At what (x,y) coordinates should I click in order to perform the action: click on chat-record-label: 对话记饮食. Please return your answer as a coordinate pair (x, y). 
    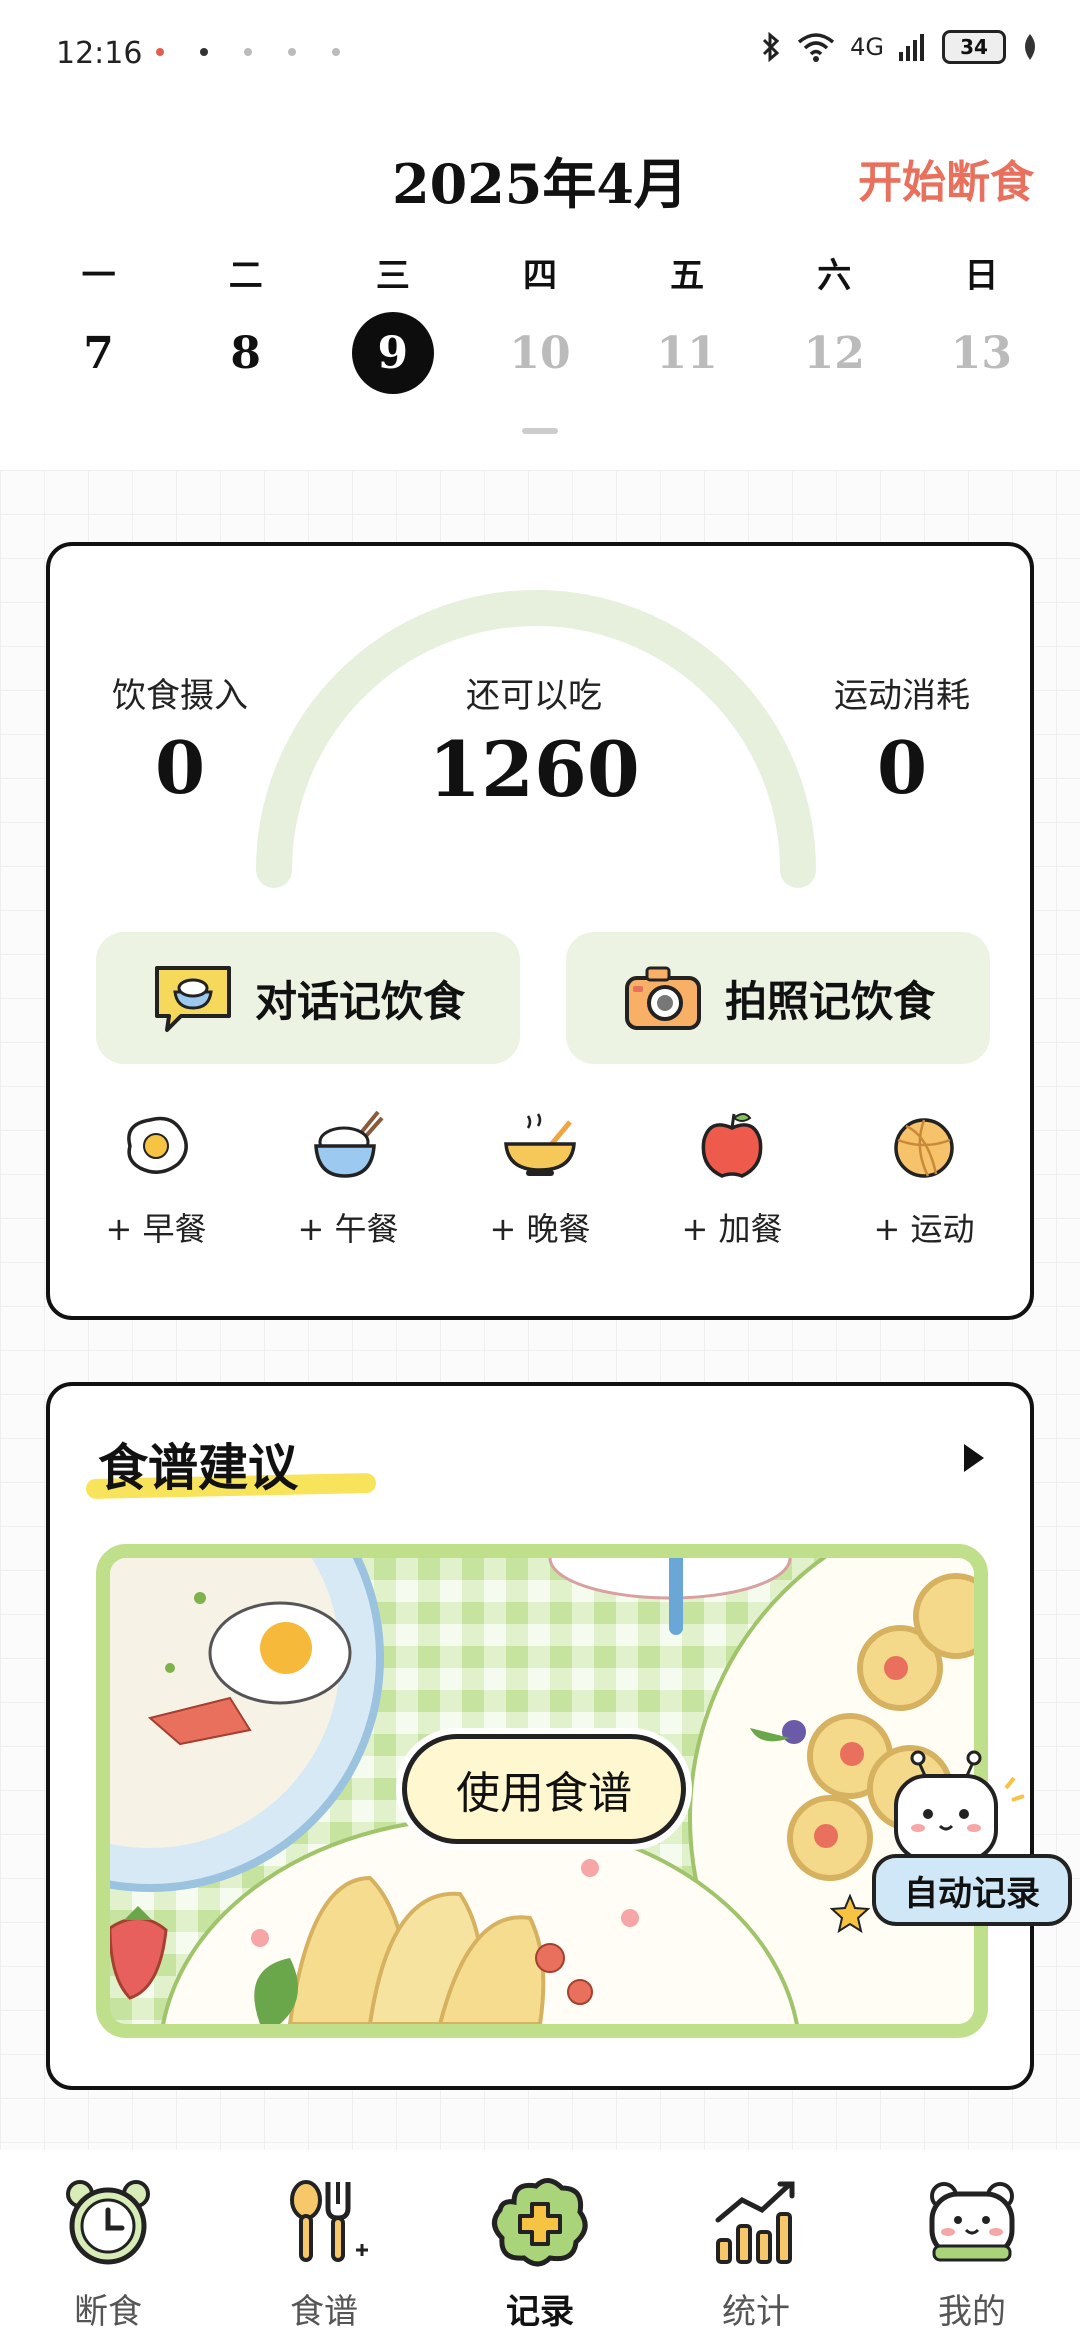
    Looking at the image, I should click on (359, 1001).